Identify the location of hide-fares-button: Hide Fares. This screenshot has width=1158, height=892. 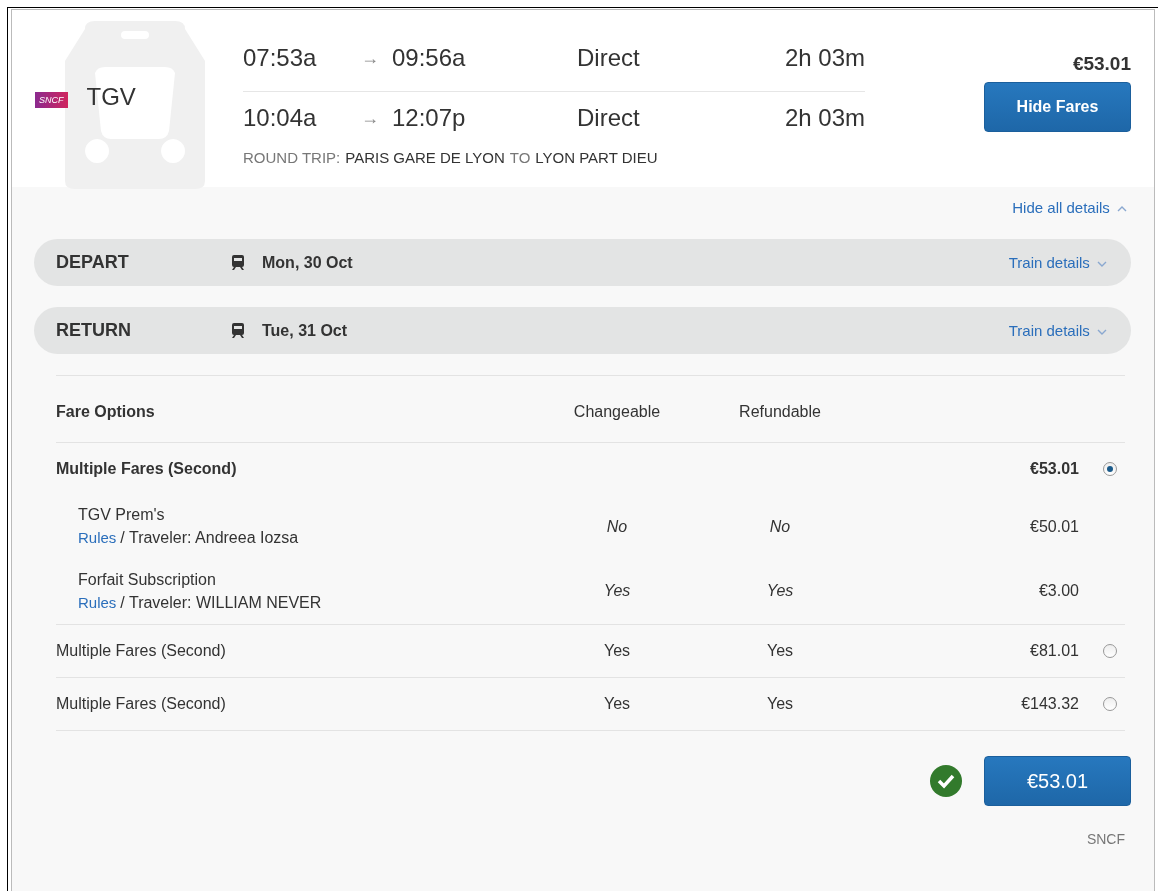
(1057, 107).